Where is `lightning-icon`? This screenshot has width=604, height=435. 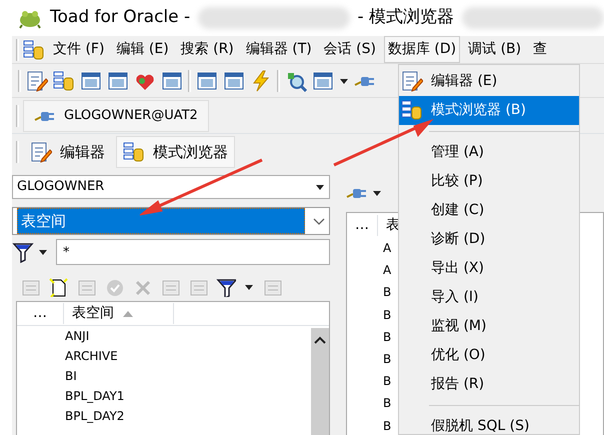
lightning-icon is located at coordinates (261, 81).